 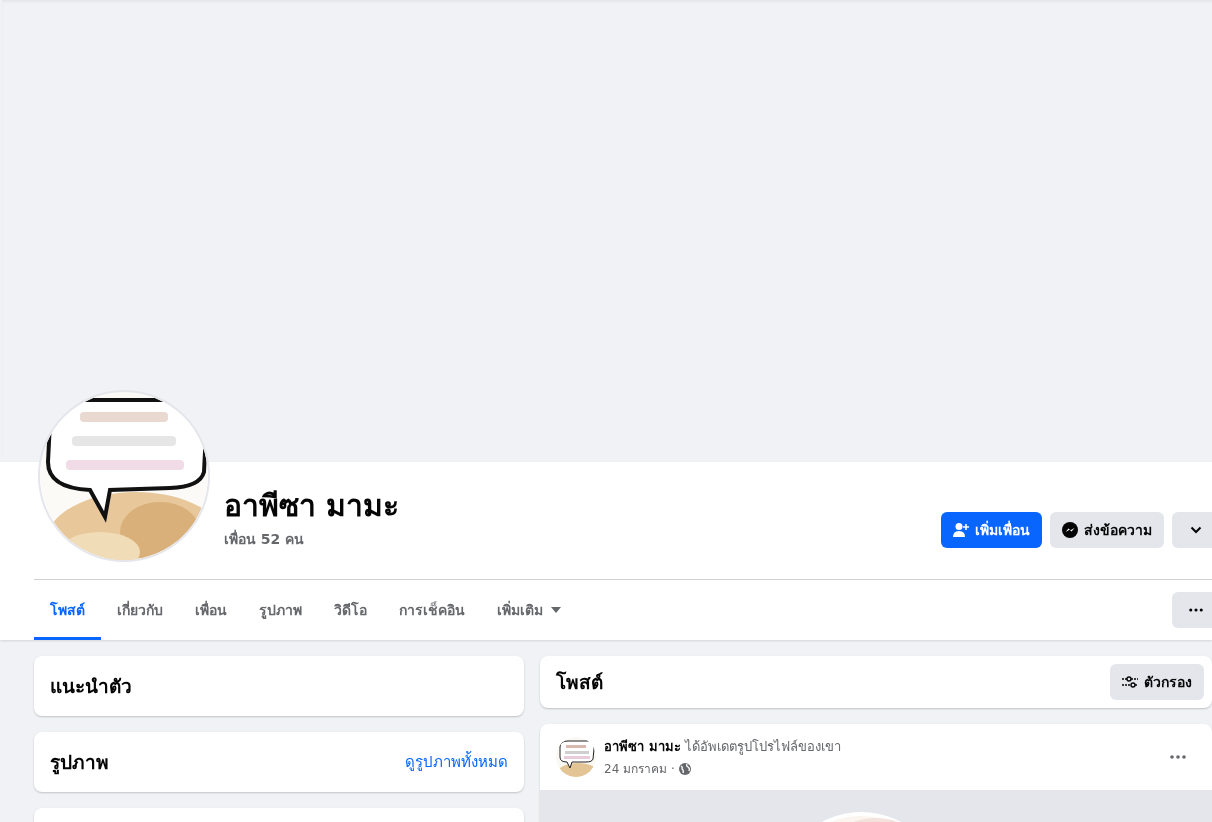 I want to click on profile-tab: เพิ่มเติม, so click(x=529, y=610).